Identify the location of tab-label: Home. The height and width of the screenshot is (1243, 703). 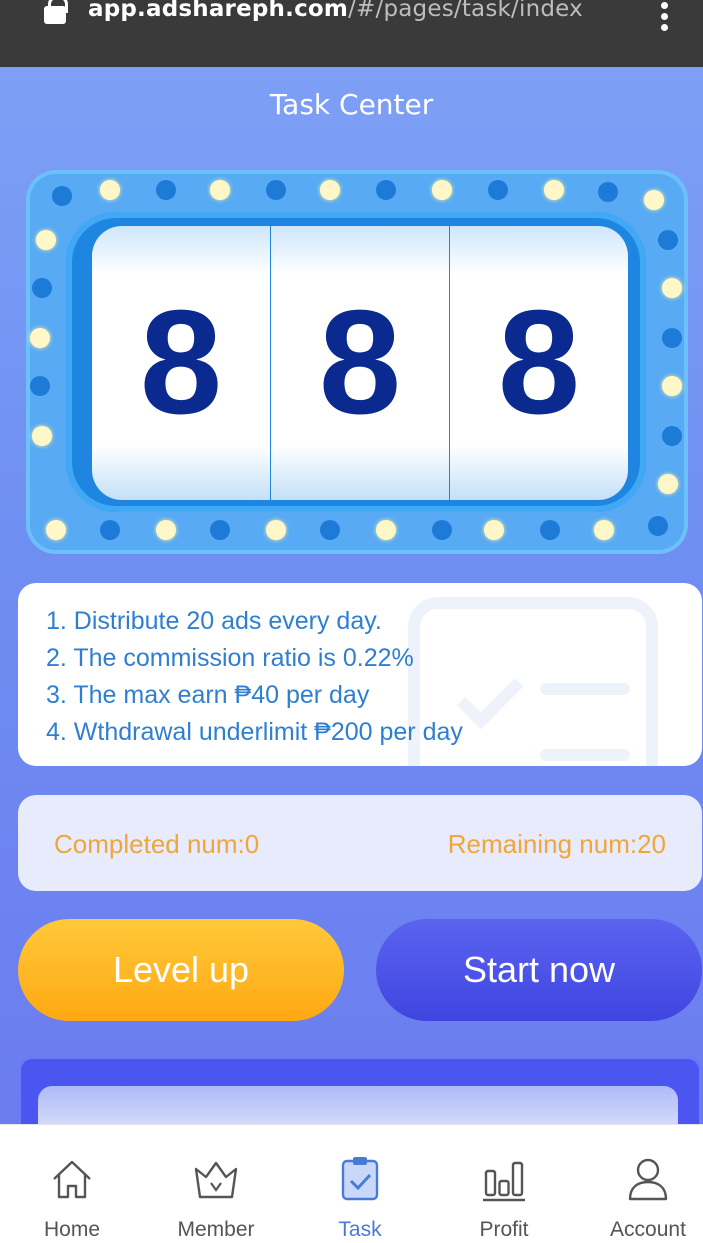
(72, 1229).